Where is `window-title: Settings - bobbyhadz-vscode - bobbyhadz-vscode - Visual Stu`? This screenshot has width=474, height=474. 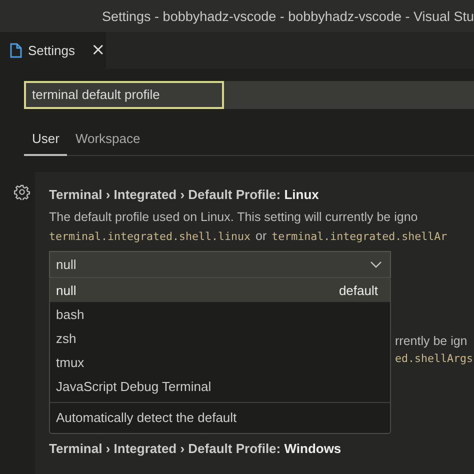 window-title: Settings - bobbyhadz-vscode - bobbyhadz-vscode - Visual Stu is located at coordinates (288, 16).